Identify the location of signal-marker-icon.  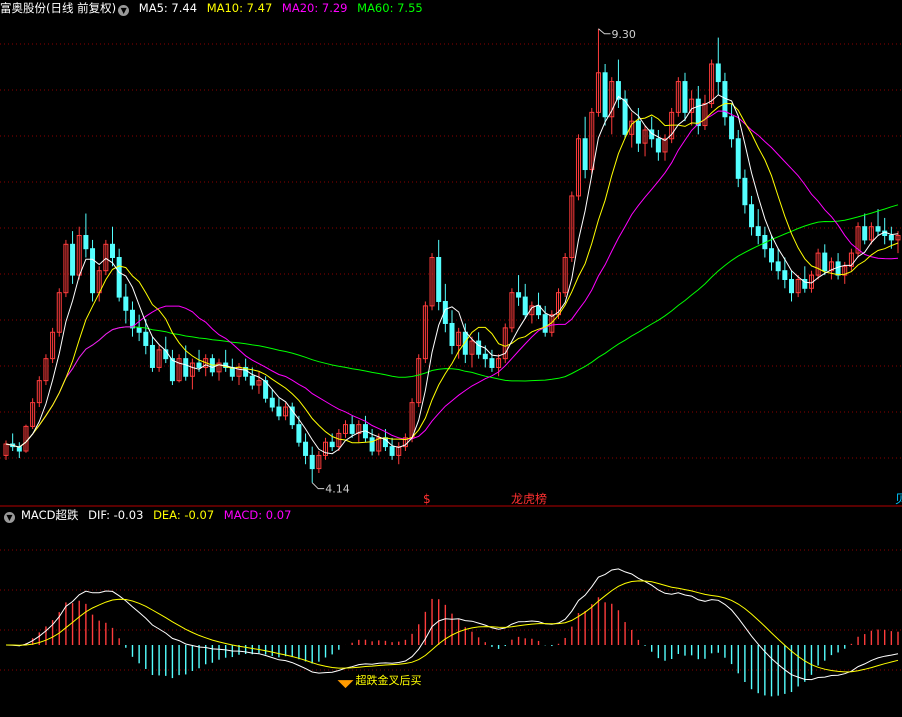
(345, 684).